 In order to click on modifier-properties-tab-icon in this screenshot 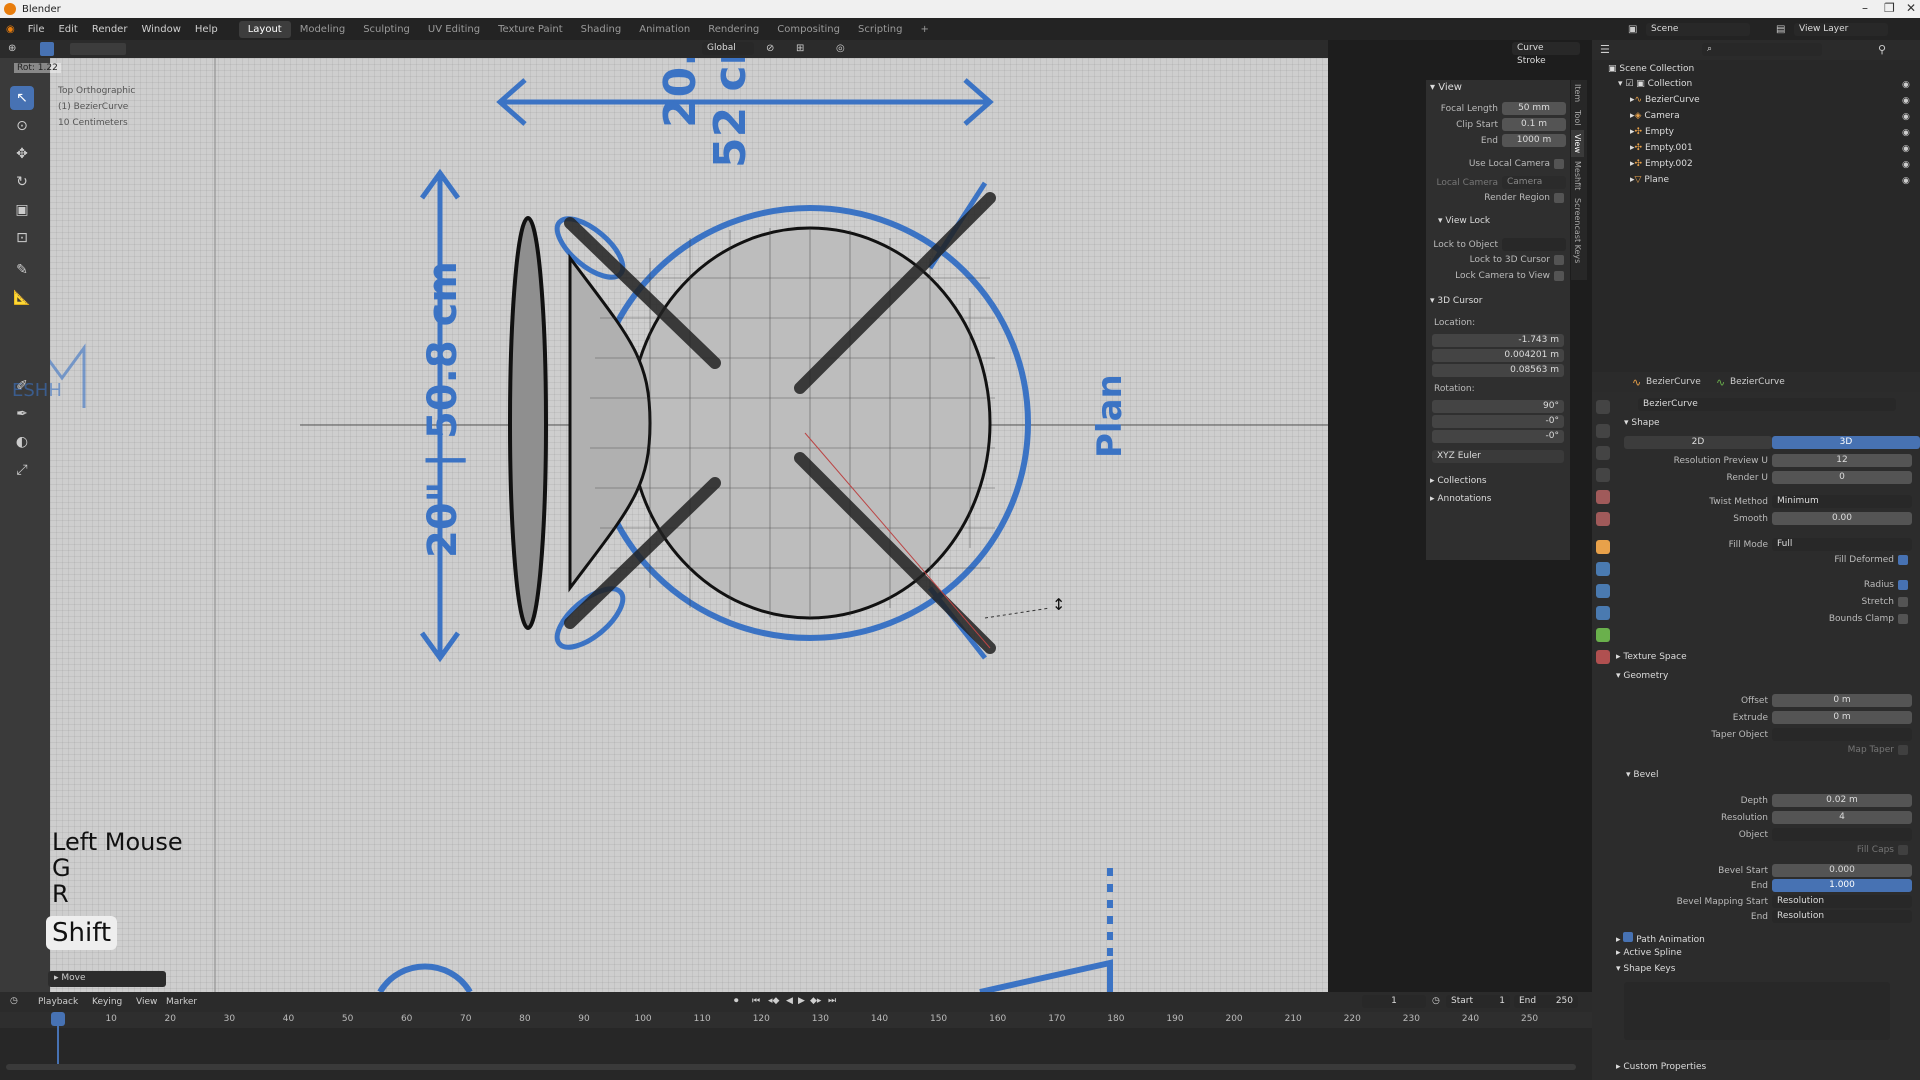, I will do `click(1603, 569)`.